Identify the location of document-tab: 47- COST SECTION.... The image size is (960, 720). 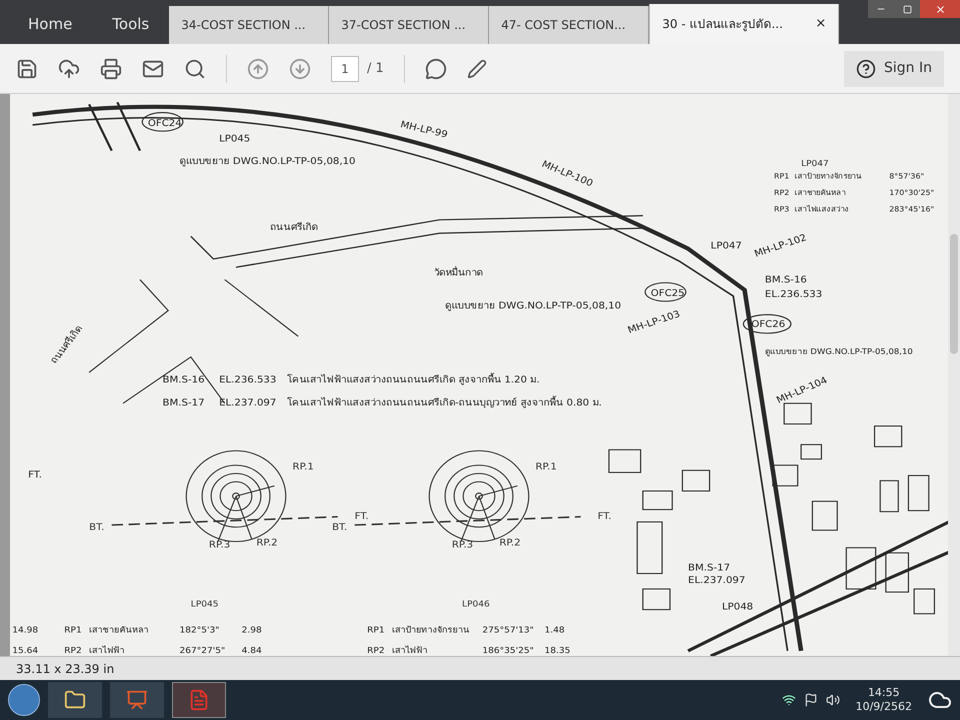
(569, 25).